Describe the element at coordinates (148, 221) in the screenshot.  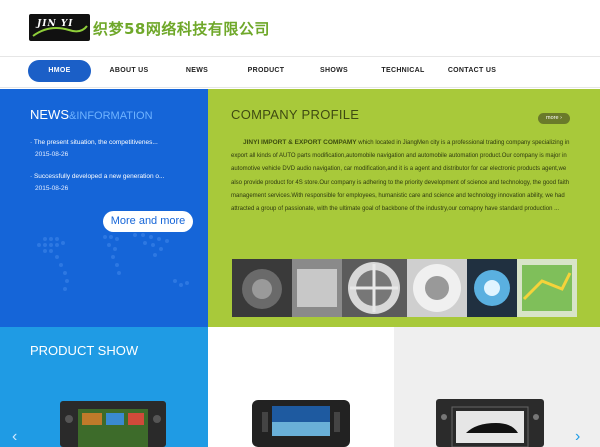
I see `news-more-button: More and more` at that location.